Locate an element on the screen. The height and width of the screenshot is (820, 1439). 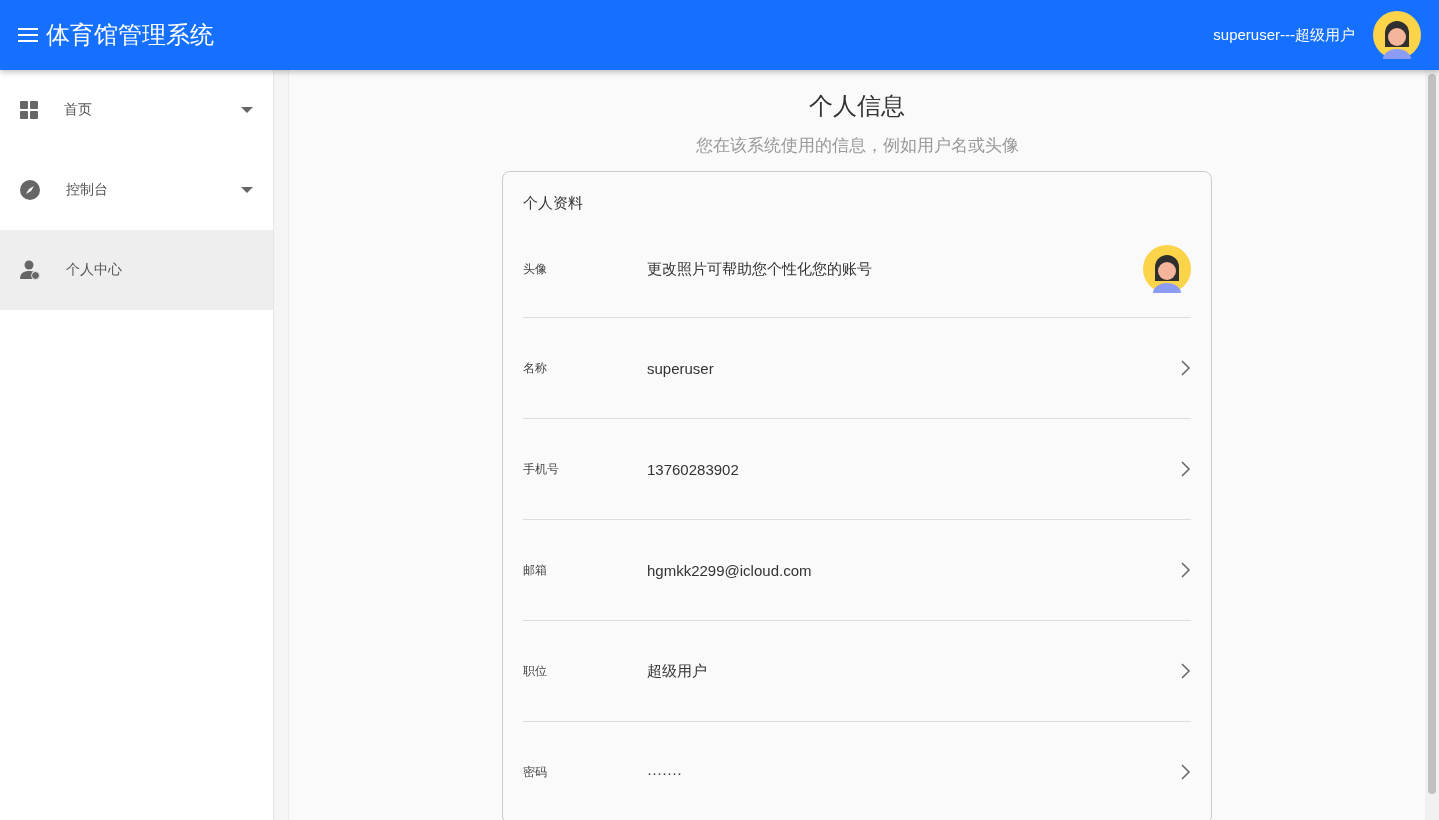
user-settings-icon is located at coordinates (30, 270).